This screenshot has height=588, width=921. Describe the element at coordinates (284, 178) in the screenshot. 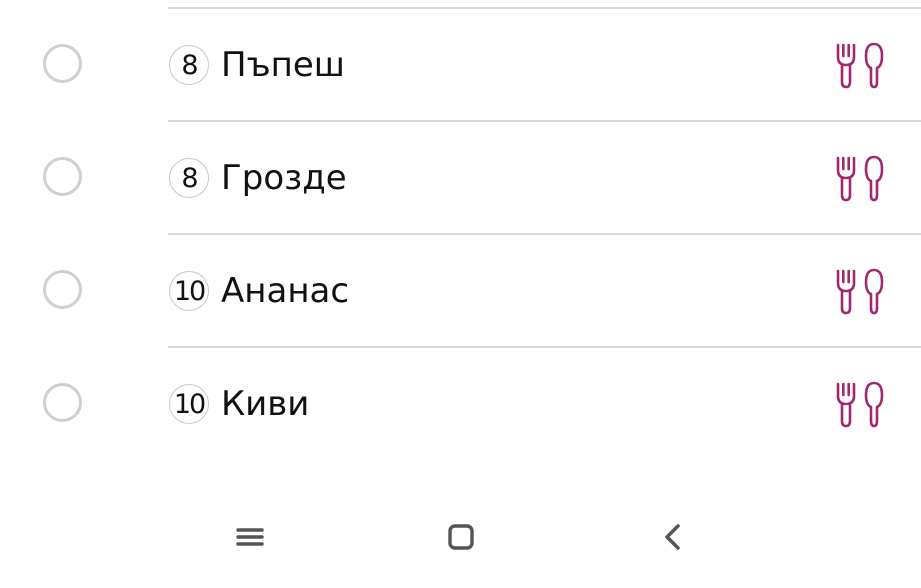

I see `item-name: Грозде` at that location.